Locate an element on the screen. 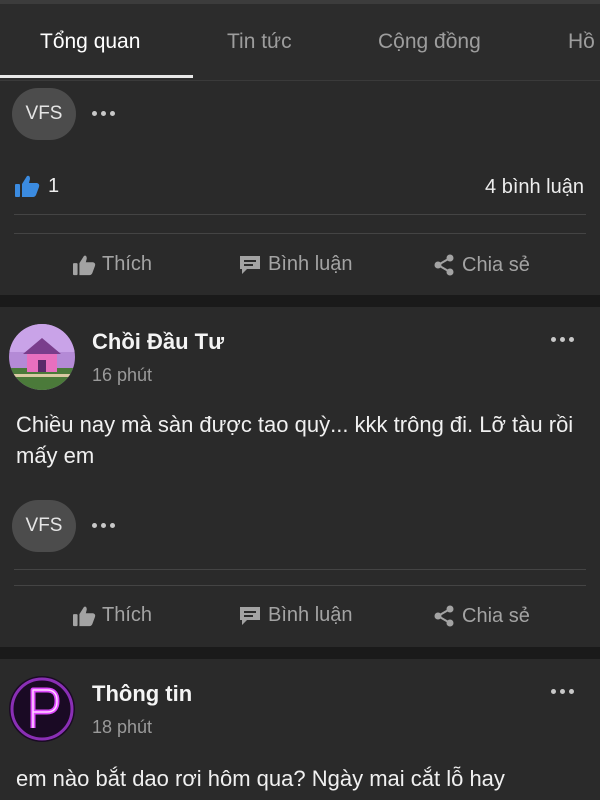 This screenshot has height=800, width=600. comment-count: 4 bình luận is located at coordinates (534, 187).